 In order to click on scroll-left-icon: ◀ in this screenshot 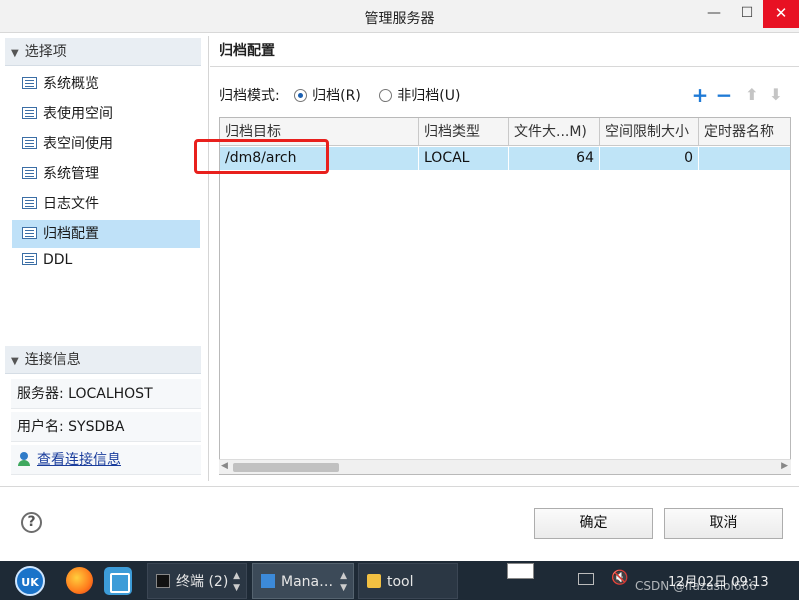, I will do `click(224, 466)`.